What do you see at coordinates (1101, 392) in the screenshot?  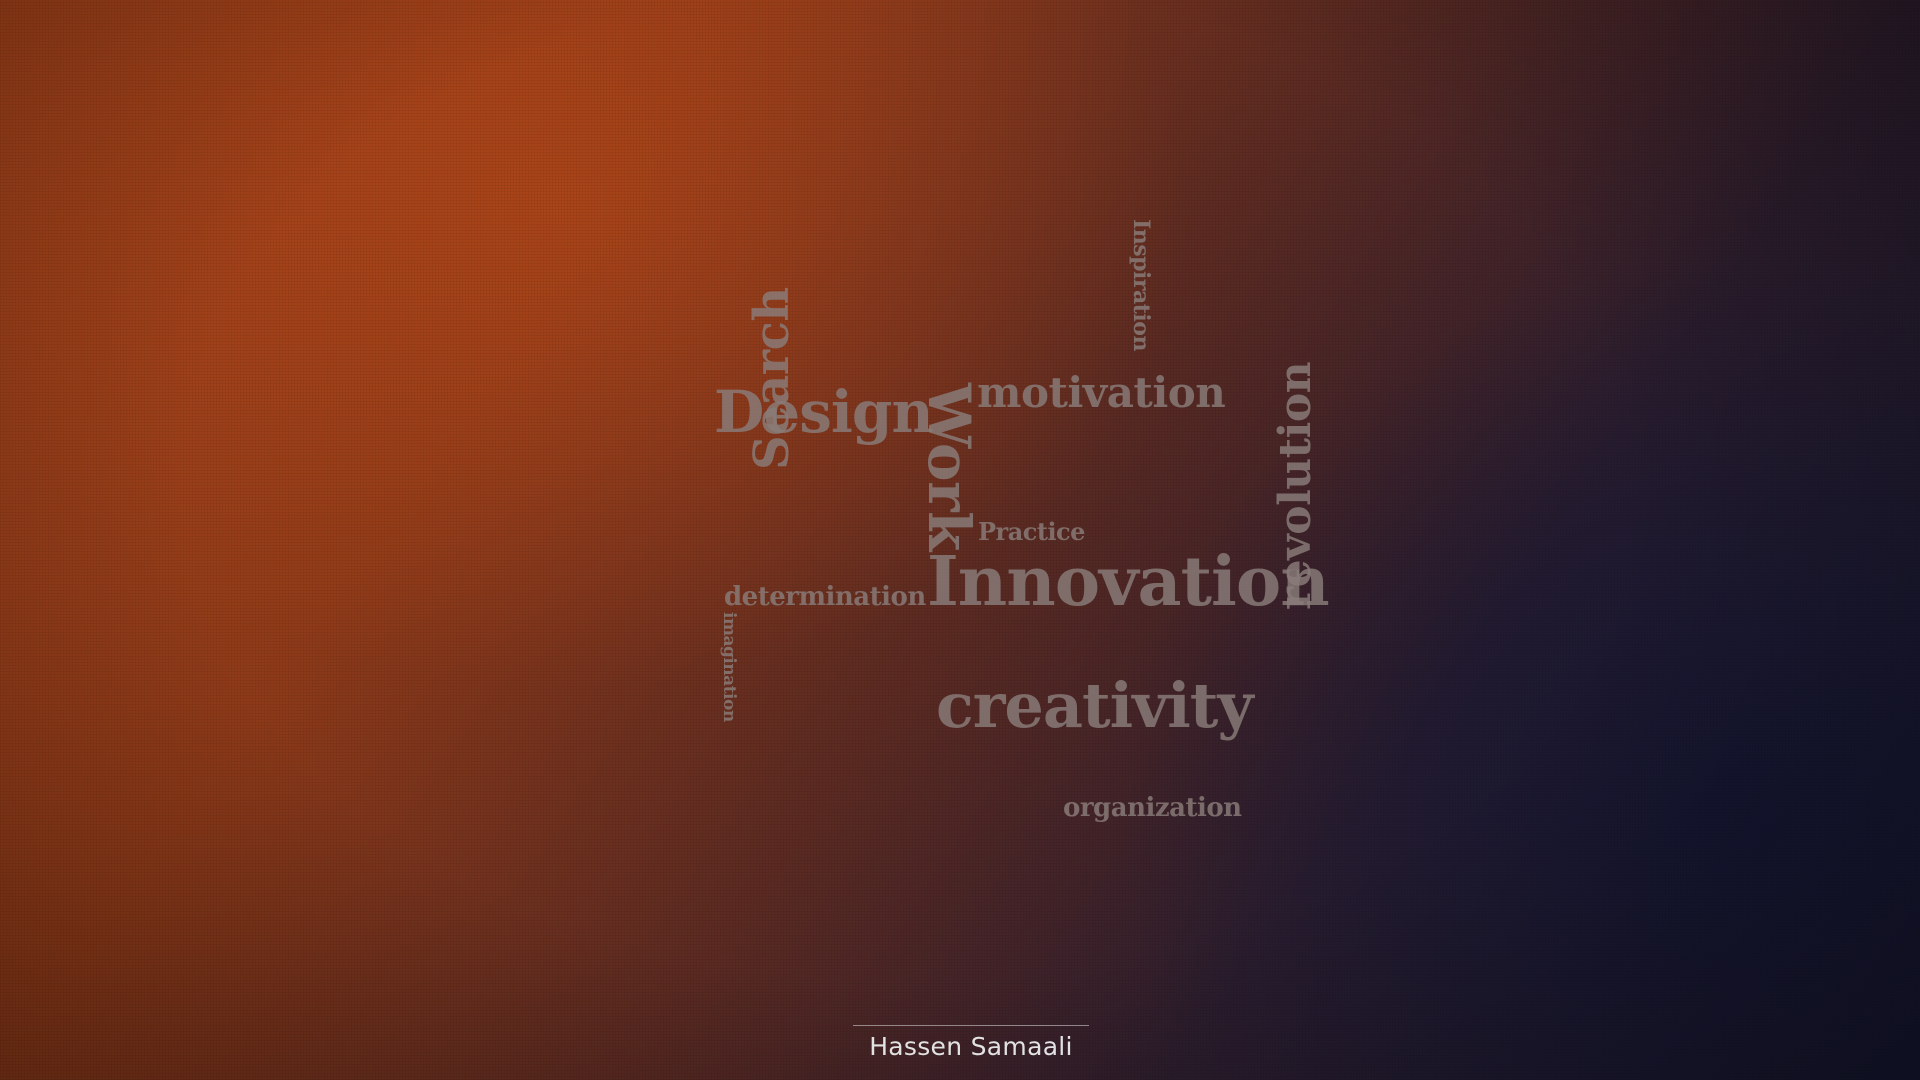 I see `word-motivation: motivation` at bounding box center [1101, 392].